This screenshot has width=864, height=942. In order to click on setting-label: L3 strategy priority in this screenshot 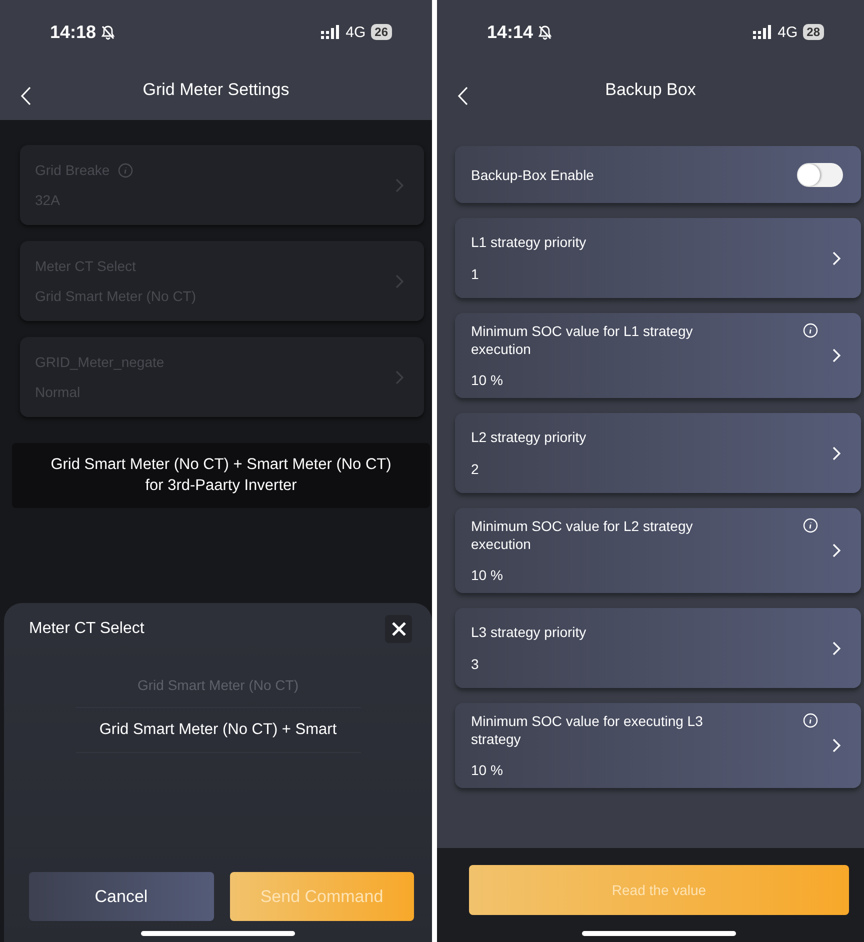, I will do `click(528, 633)`.